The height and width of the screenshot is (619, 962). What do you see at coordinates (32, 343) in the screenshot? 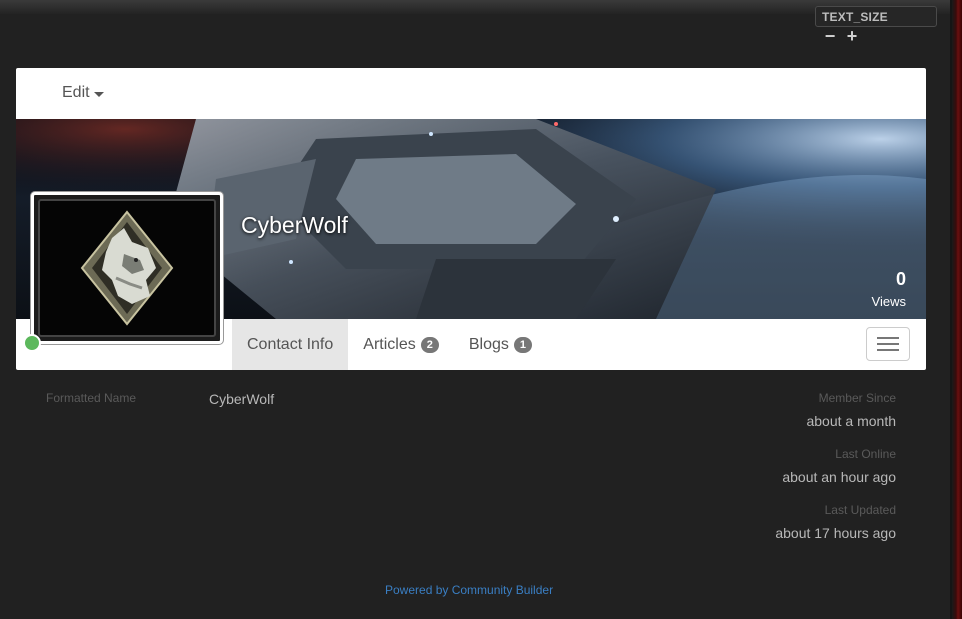
I see `online-status-indicator` at bounding box center [32, 343].